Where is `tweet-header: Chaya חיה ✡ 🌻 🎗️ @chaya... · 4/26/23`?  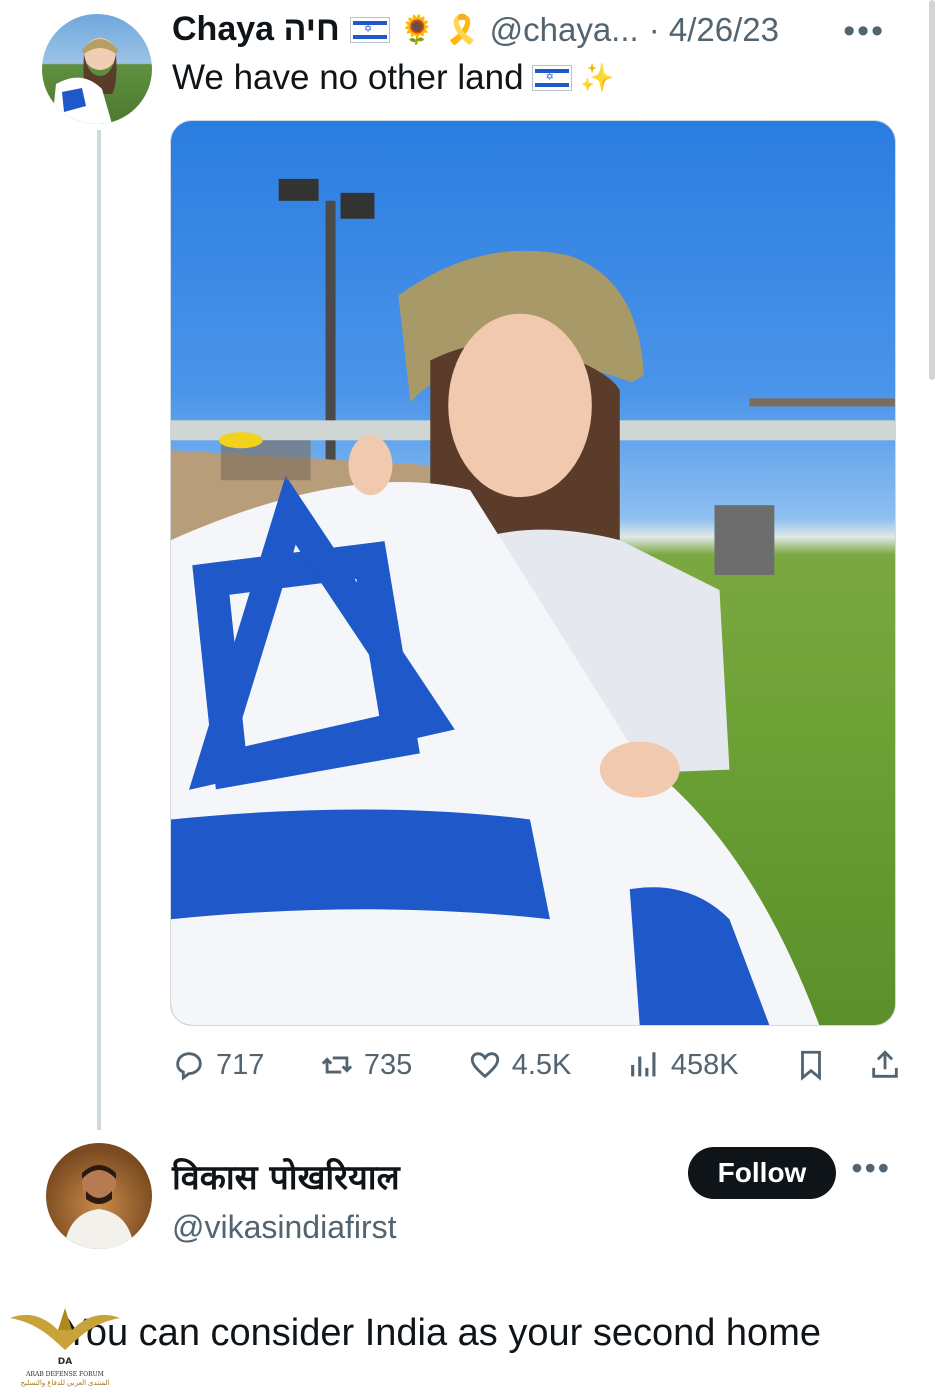 tweet-header: Chaya חיה ✡ 🌻 🎗️ @chaya... · 4/26/23 is located at coordinates (475, 29).